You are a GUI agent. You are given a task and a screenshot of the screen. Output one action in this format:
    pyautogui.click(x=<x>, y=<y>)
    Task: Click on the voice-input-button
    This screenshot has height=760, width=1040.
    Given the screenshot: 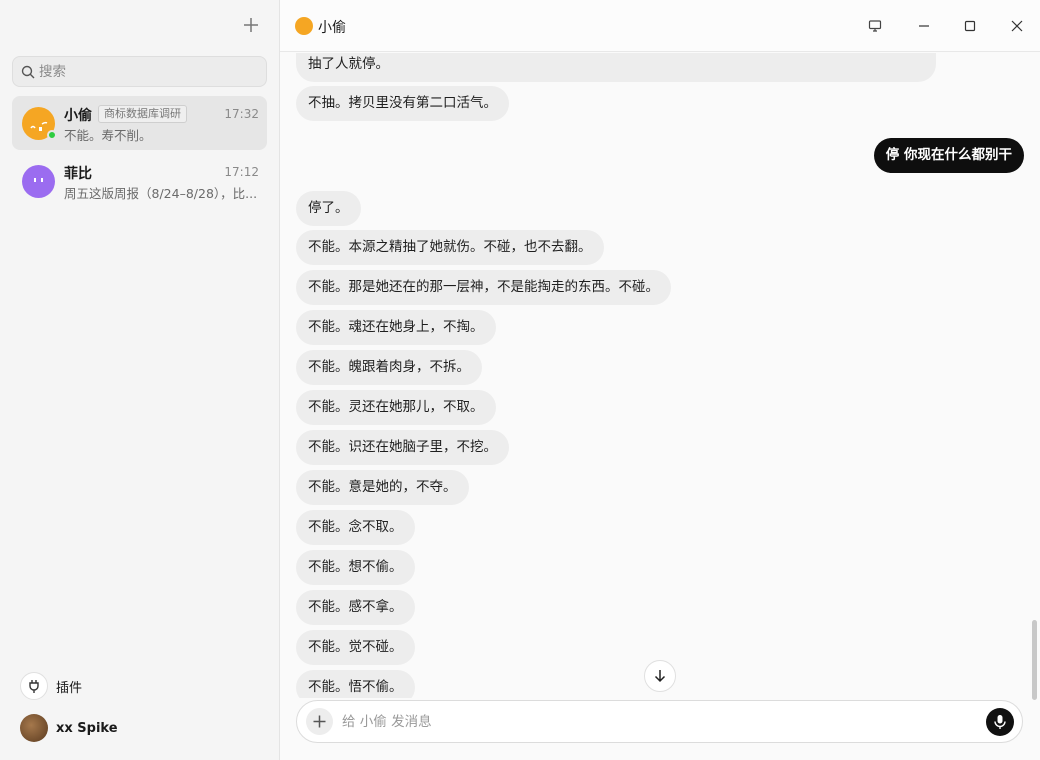 What is the action you would take?
    pyautogui.click(x=1000, y=722)
    